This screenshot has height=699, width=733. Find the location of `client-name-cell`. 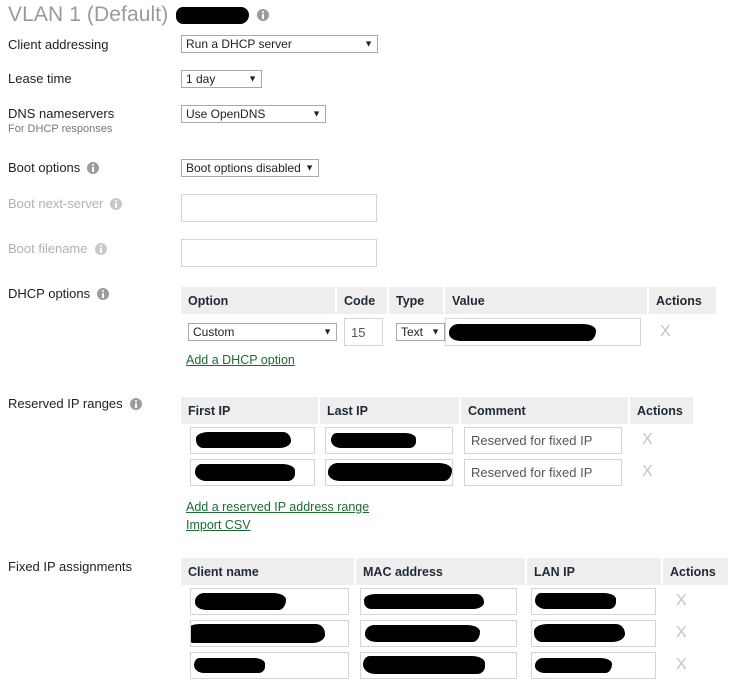

client-name-cell is located at coordinates (268, 633).